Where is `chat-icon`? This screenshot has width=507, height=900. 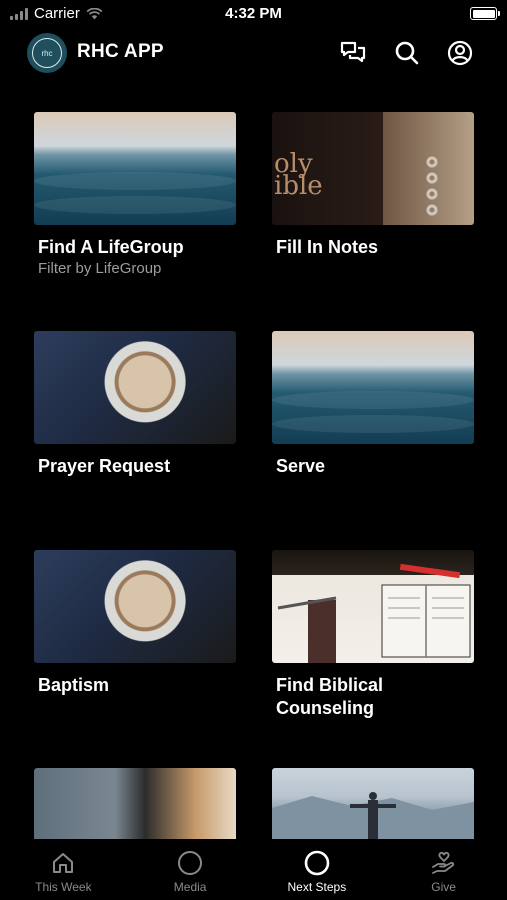
chat-icon is located at coordinates (353, 53).